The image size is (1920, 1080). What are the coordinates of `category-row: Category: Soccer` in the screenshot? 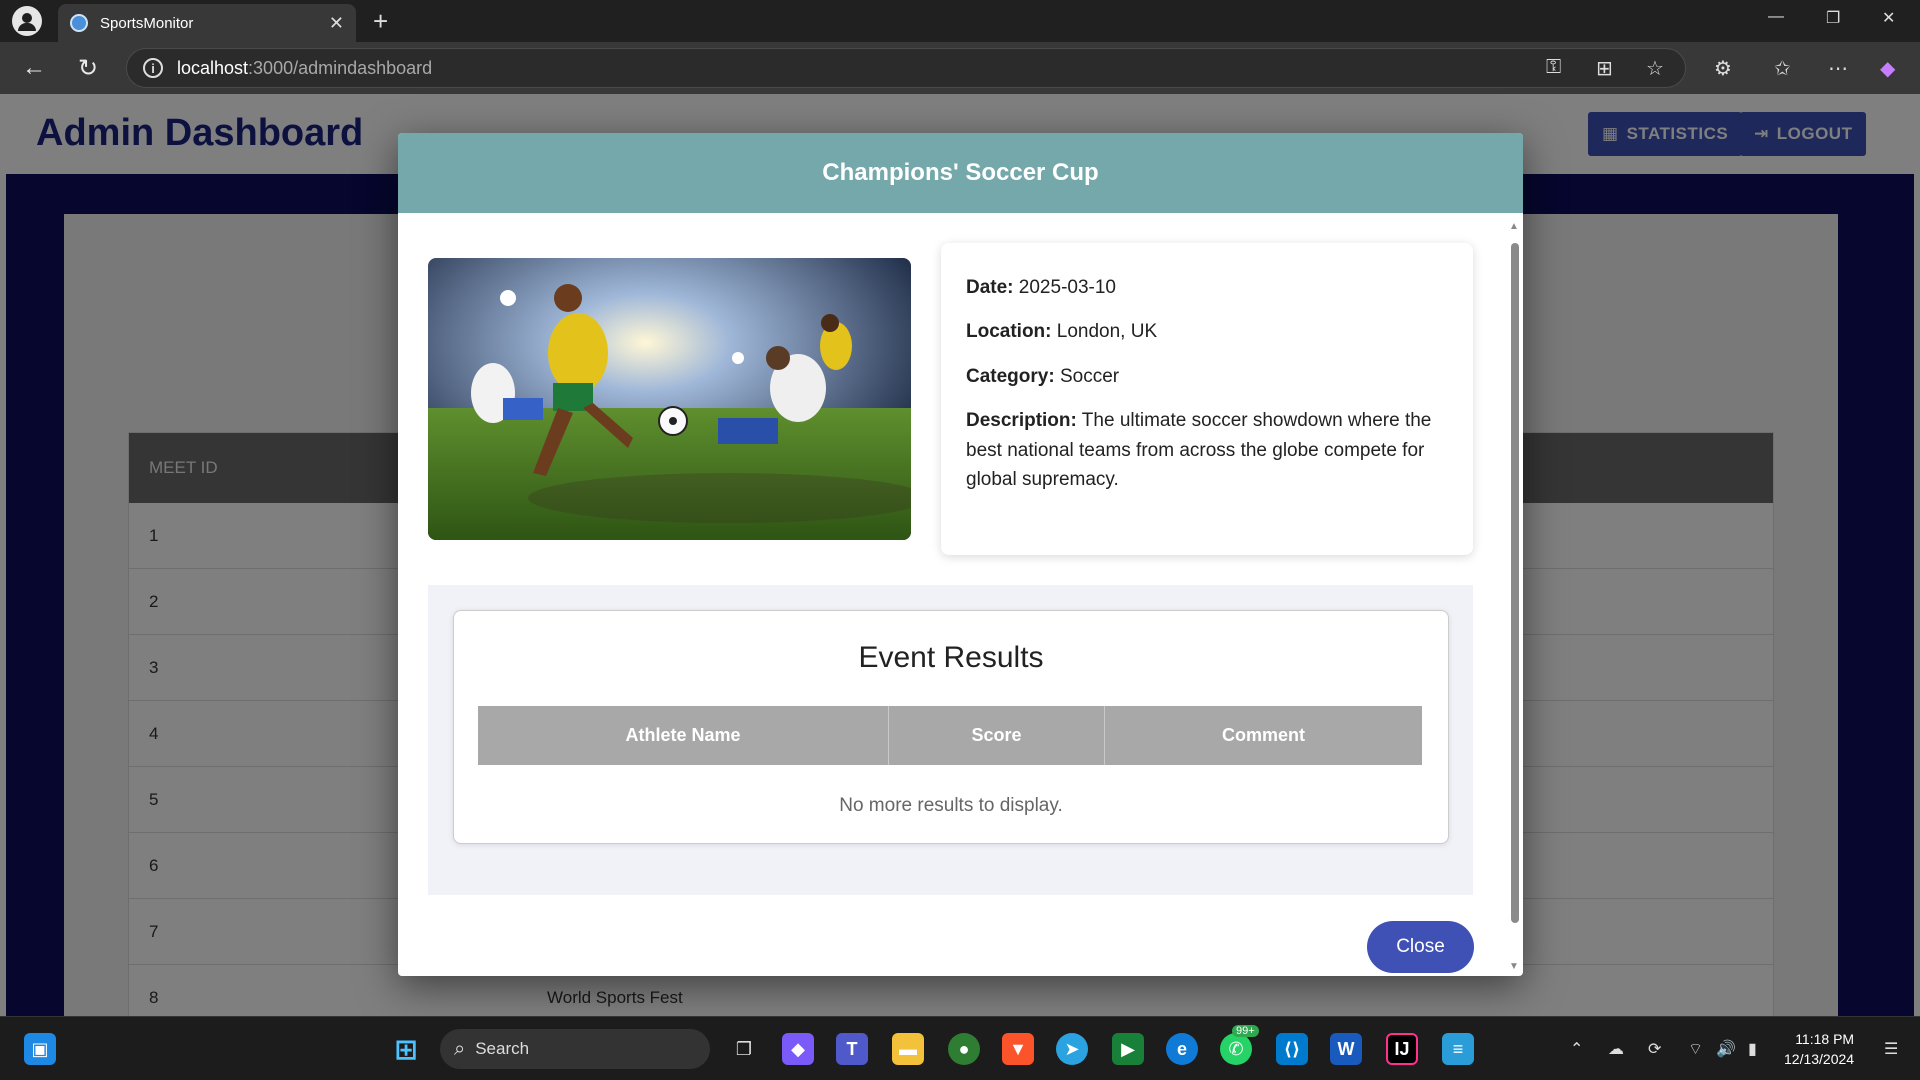 It's located at (1207, 376).